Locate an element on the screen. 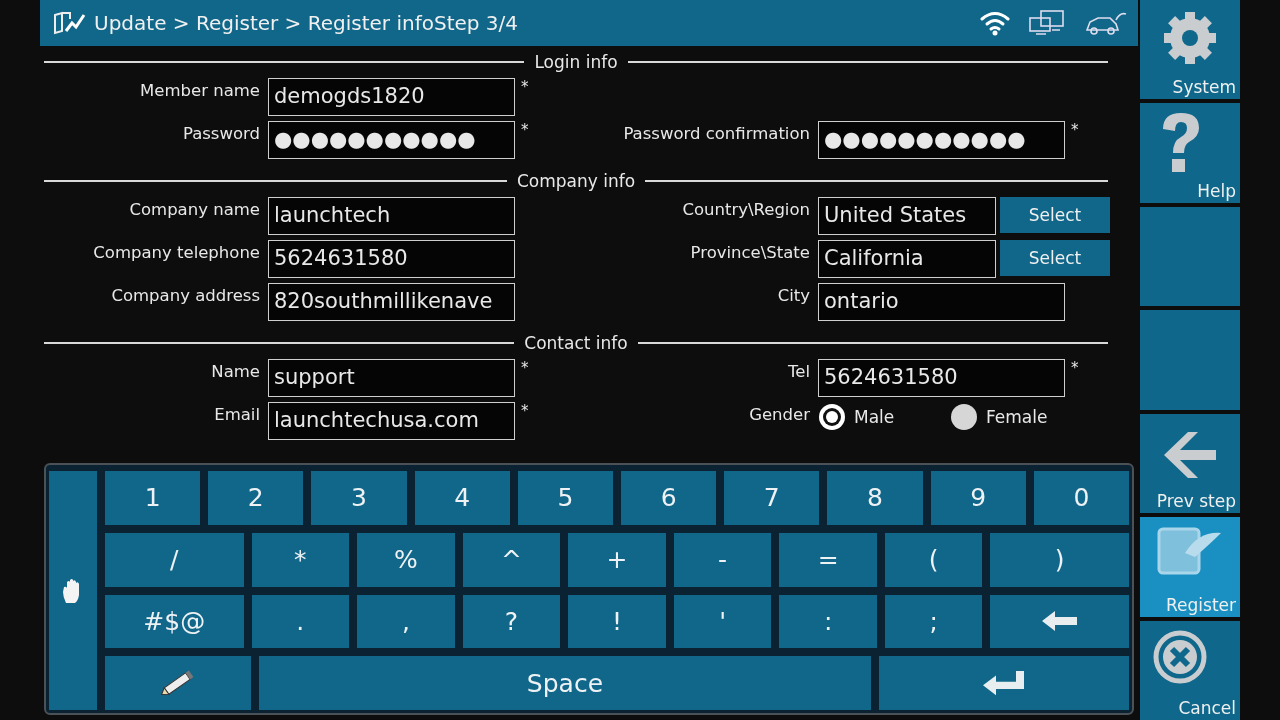 The image size is (1280, 720). input-field: launchtechusa.com is located at coordinates (391, 421).